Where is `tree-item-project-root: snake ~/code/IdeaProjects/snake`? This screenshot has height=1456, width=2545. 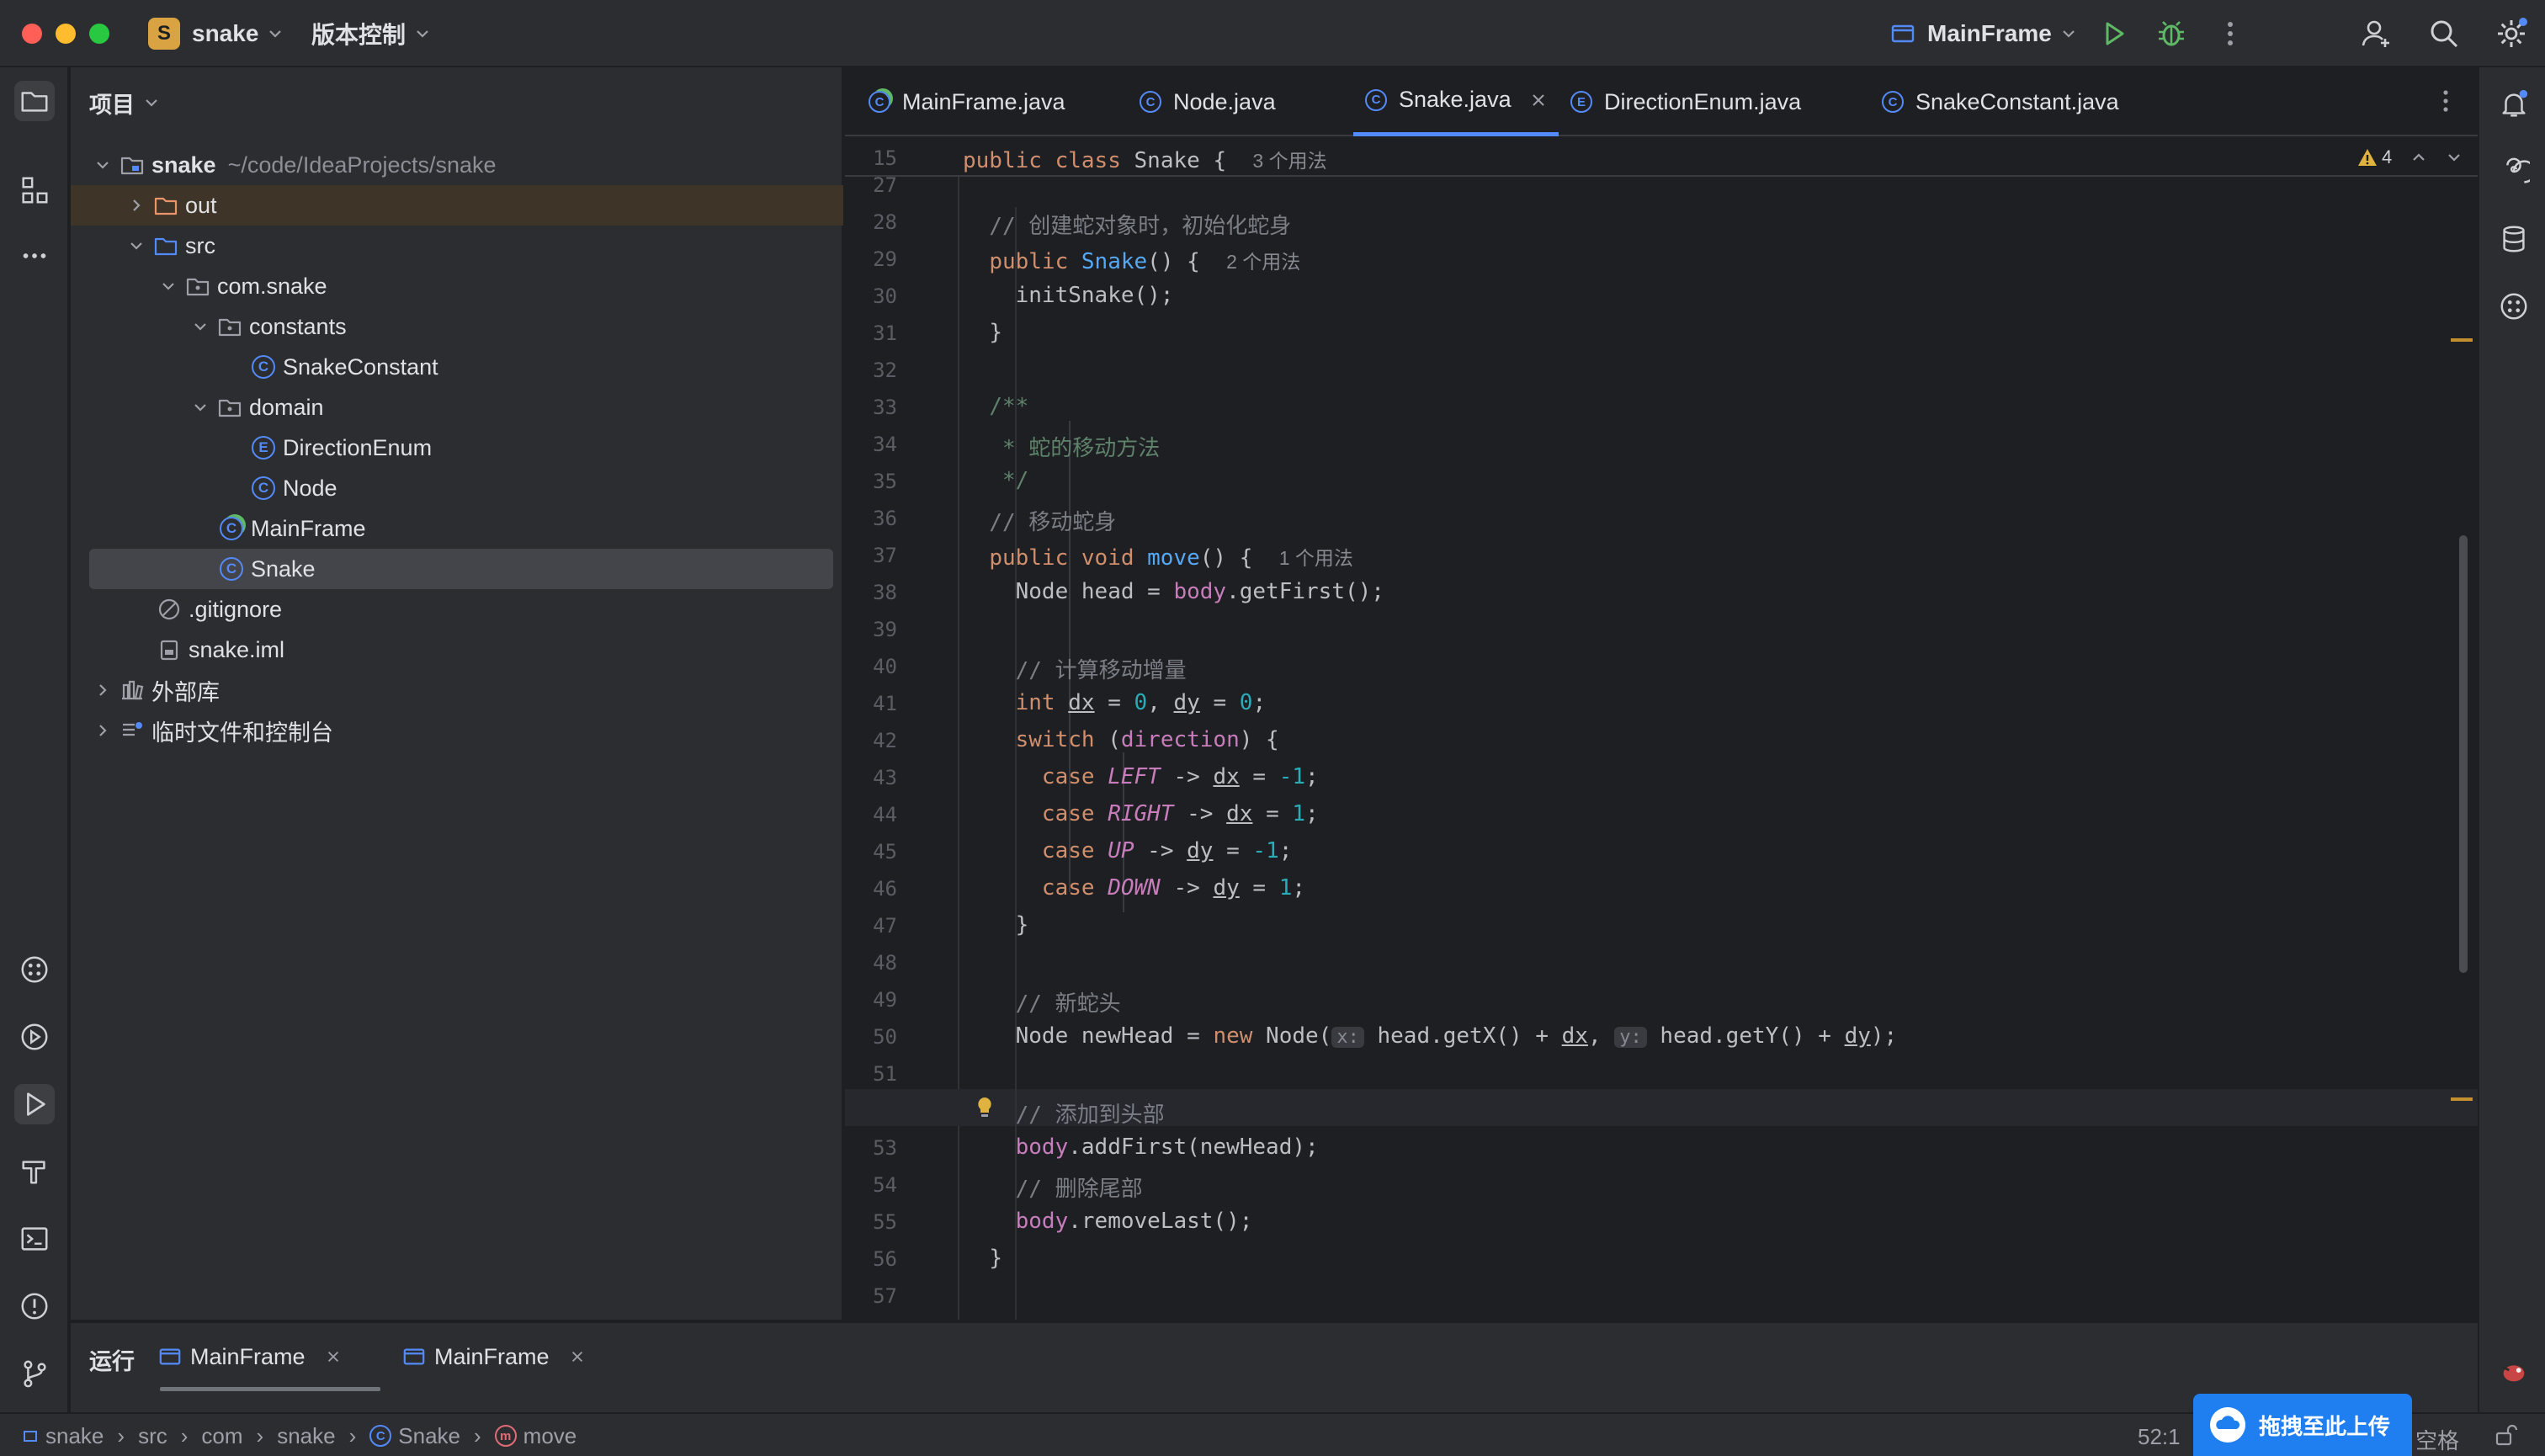
tree-item-project-root: snake ~/code/IdeaProjects/snake is located at coordinates (457, 165).